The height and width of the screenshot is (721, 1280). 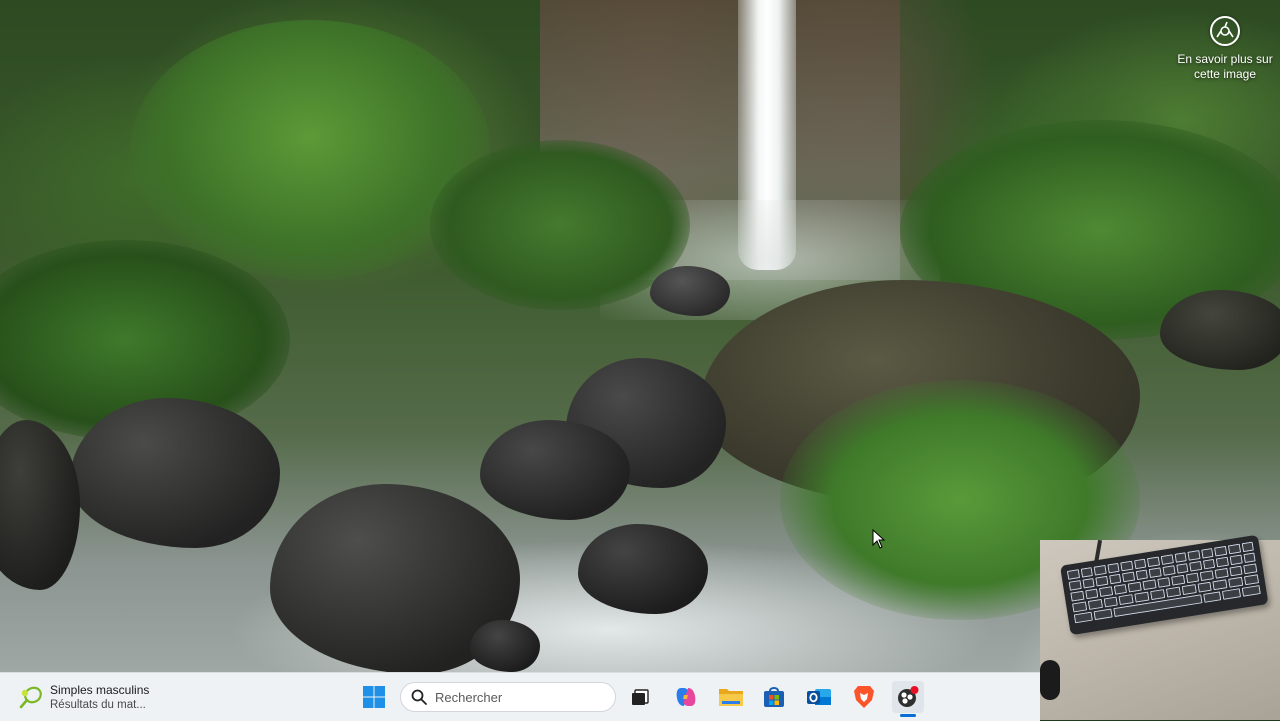 What do you see at coordinates (908, 715) in the screenshot?
I see `active-app-indicator` at bounding box center [908, 715].